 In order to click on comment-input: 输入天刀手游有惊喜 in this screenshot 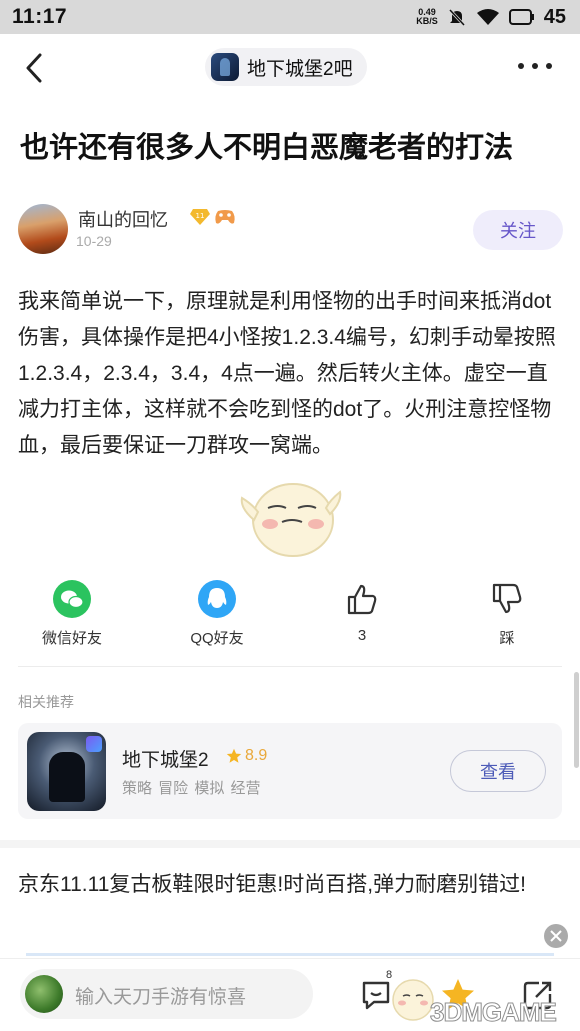, I will do `click(166, 994)`.